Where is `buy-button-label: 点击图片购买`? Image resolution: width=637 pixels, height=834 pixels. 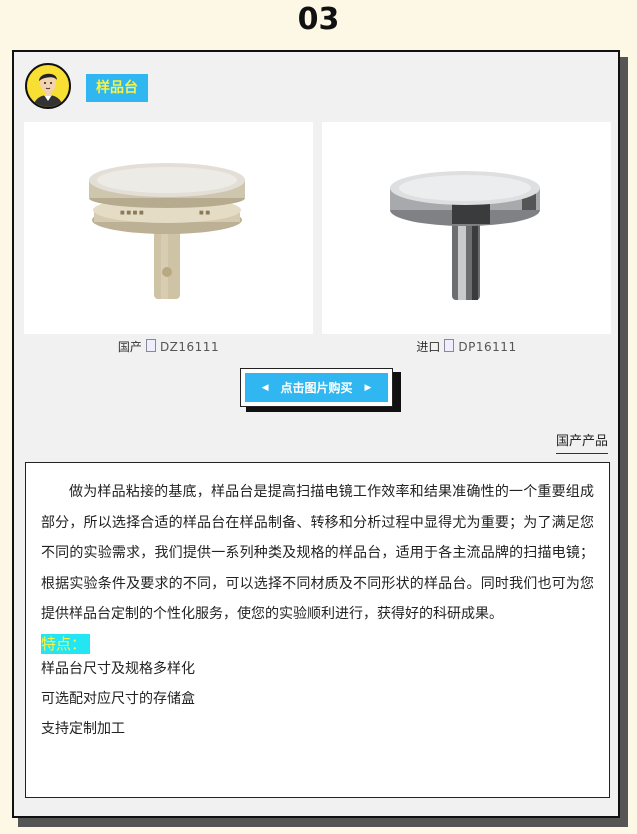 buy-button-label: 点击图片购买 is located at coordinates (316, 388).